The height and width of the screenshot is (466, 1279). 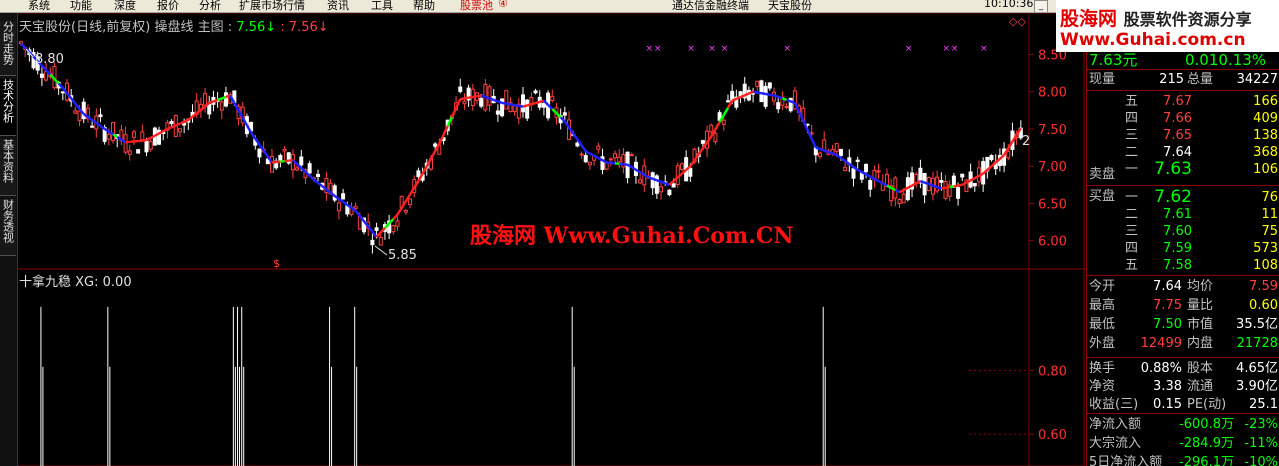 What do you see at coordinates (1132, 101) in the screenshot?
I see `ask-level: 五` at bounding box center [1132, 101].